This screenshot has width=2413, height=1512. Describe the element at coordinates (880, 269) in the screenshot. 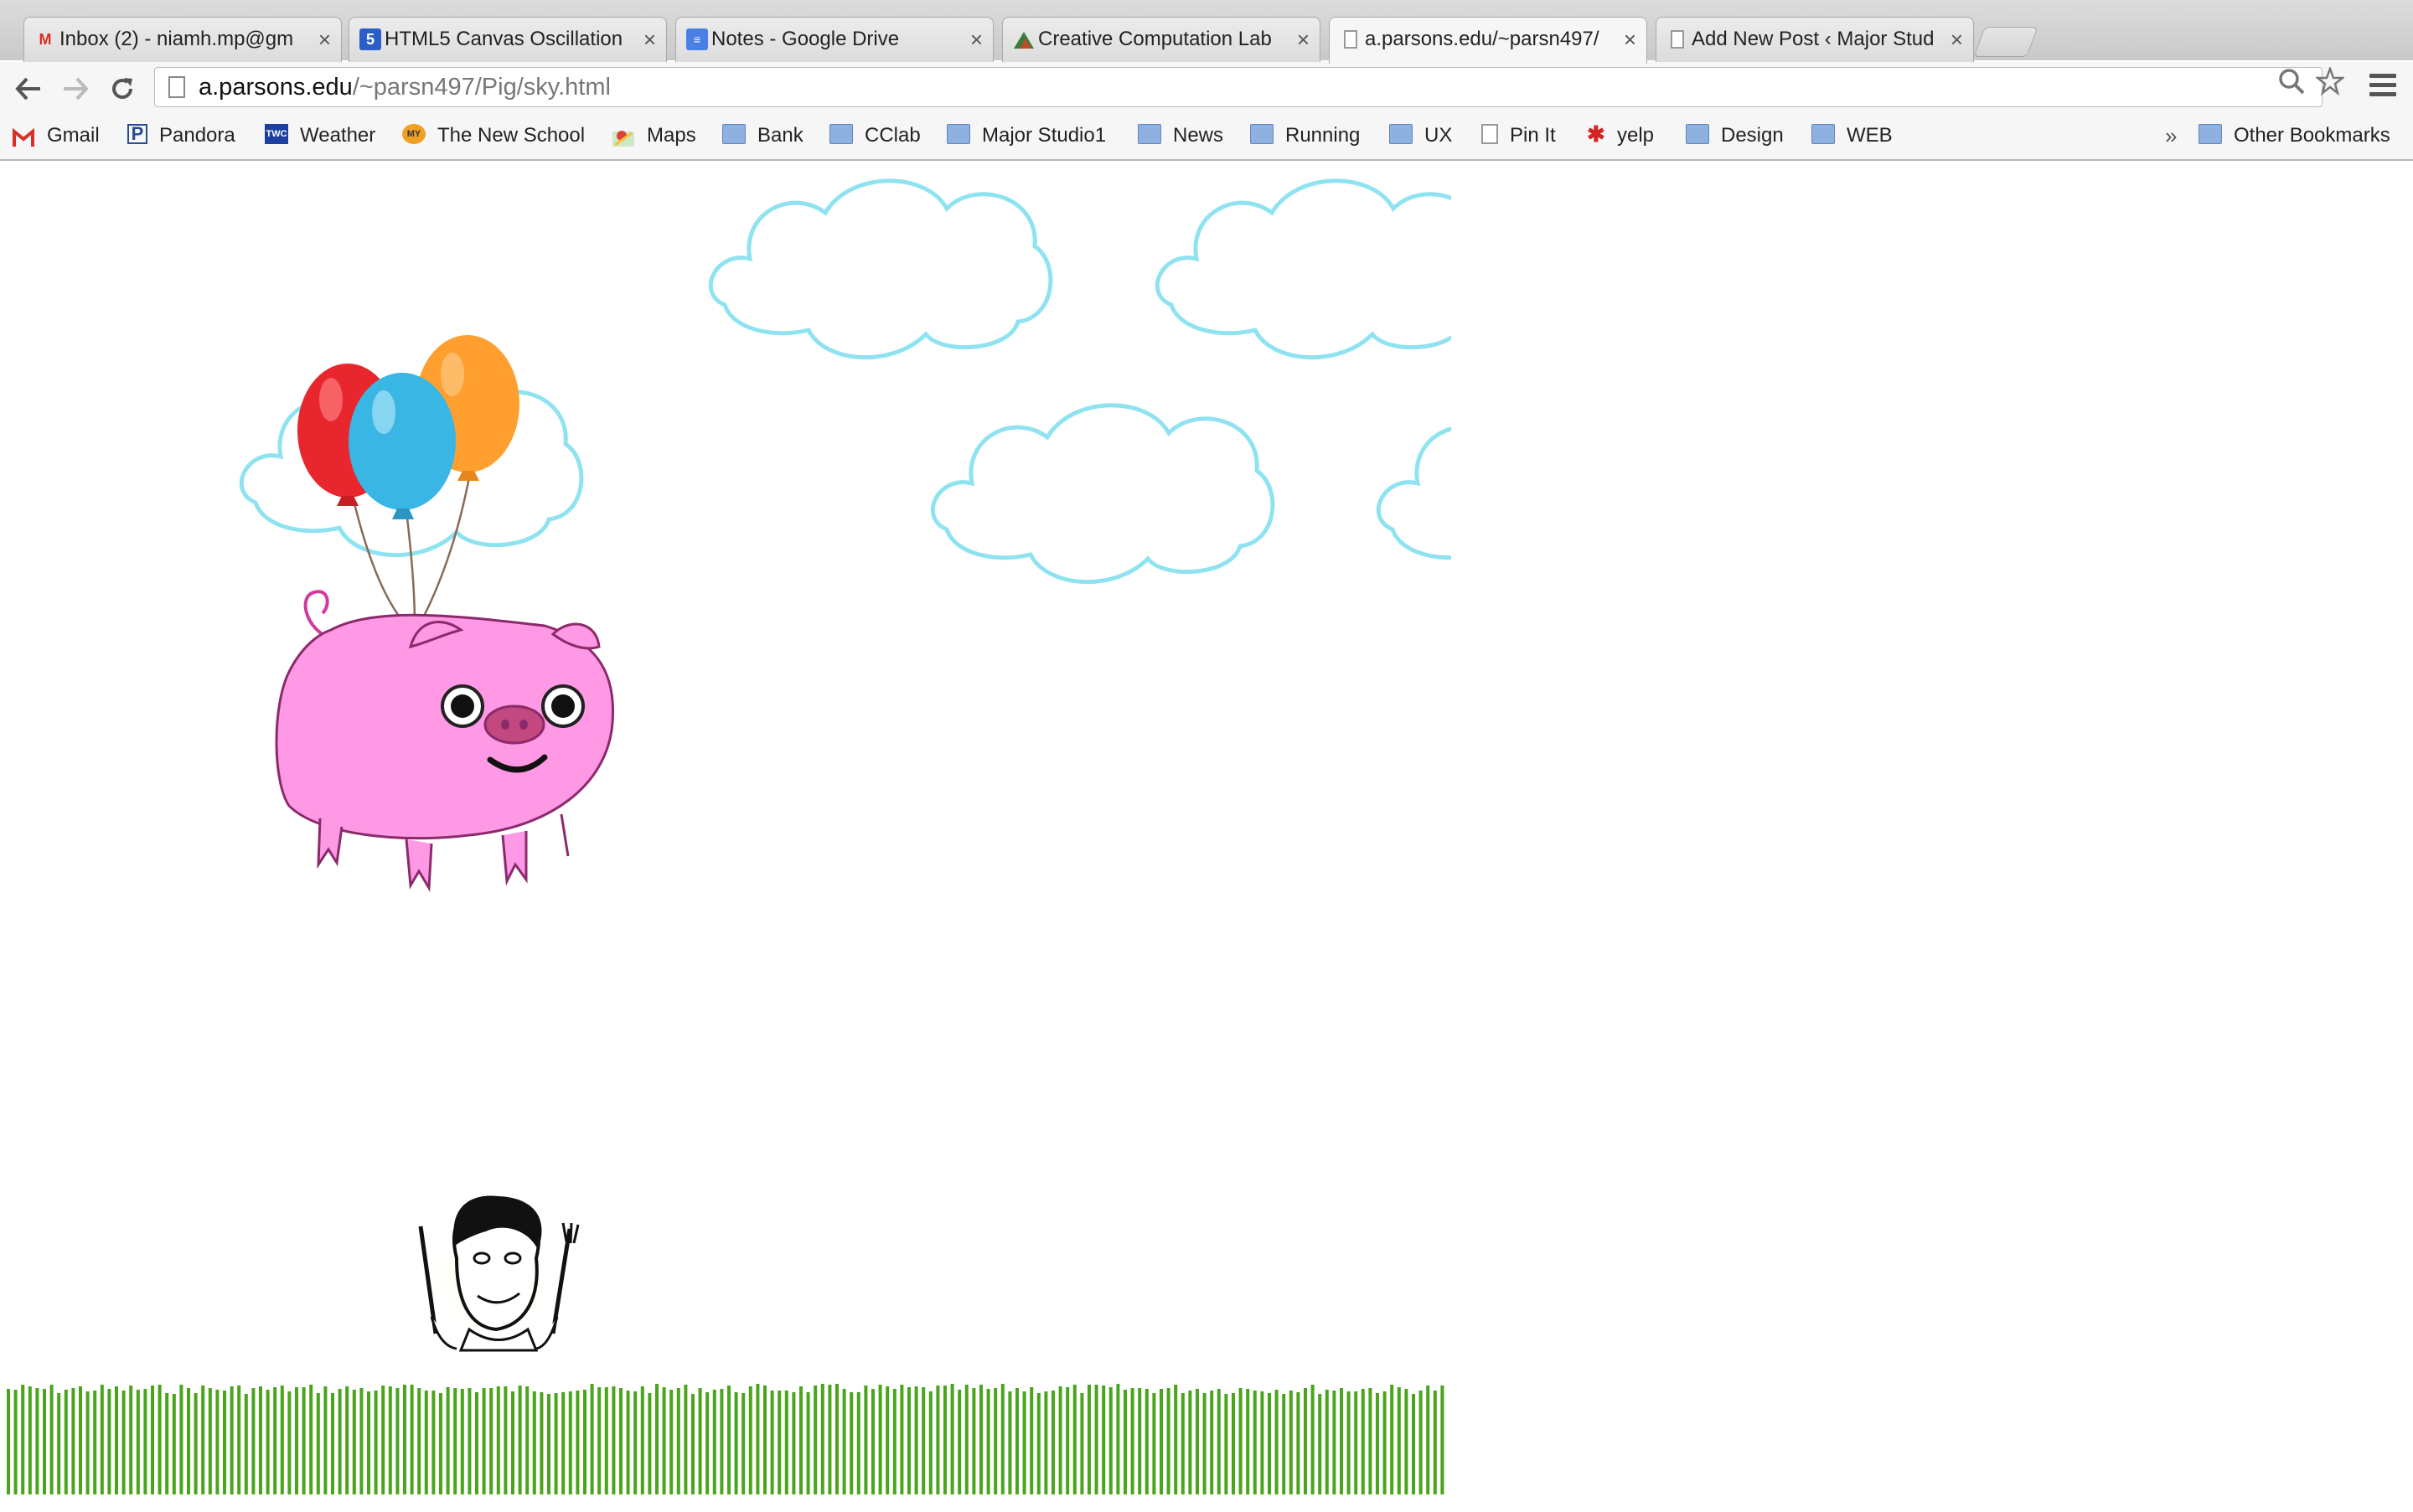

I see `cloud` at that location.